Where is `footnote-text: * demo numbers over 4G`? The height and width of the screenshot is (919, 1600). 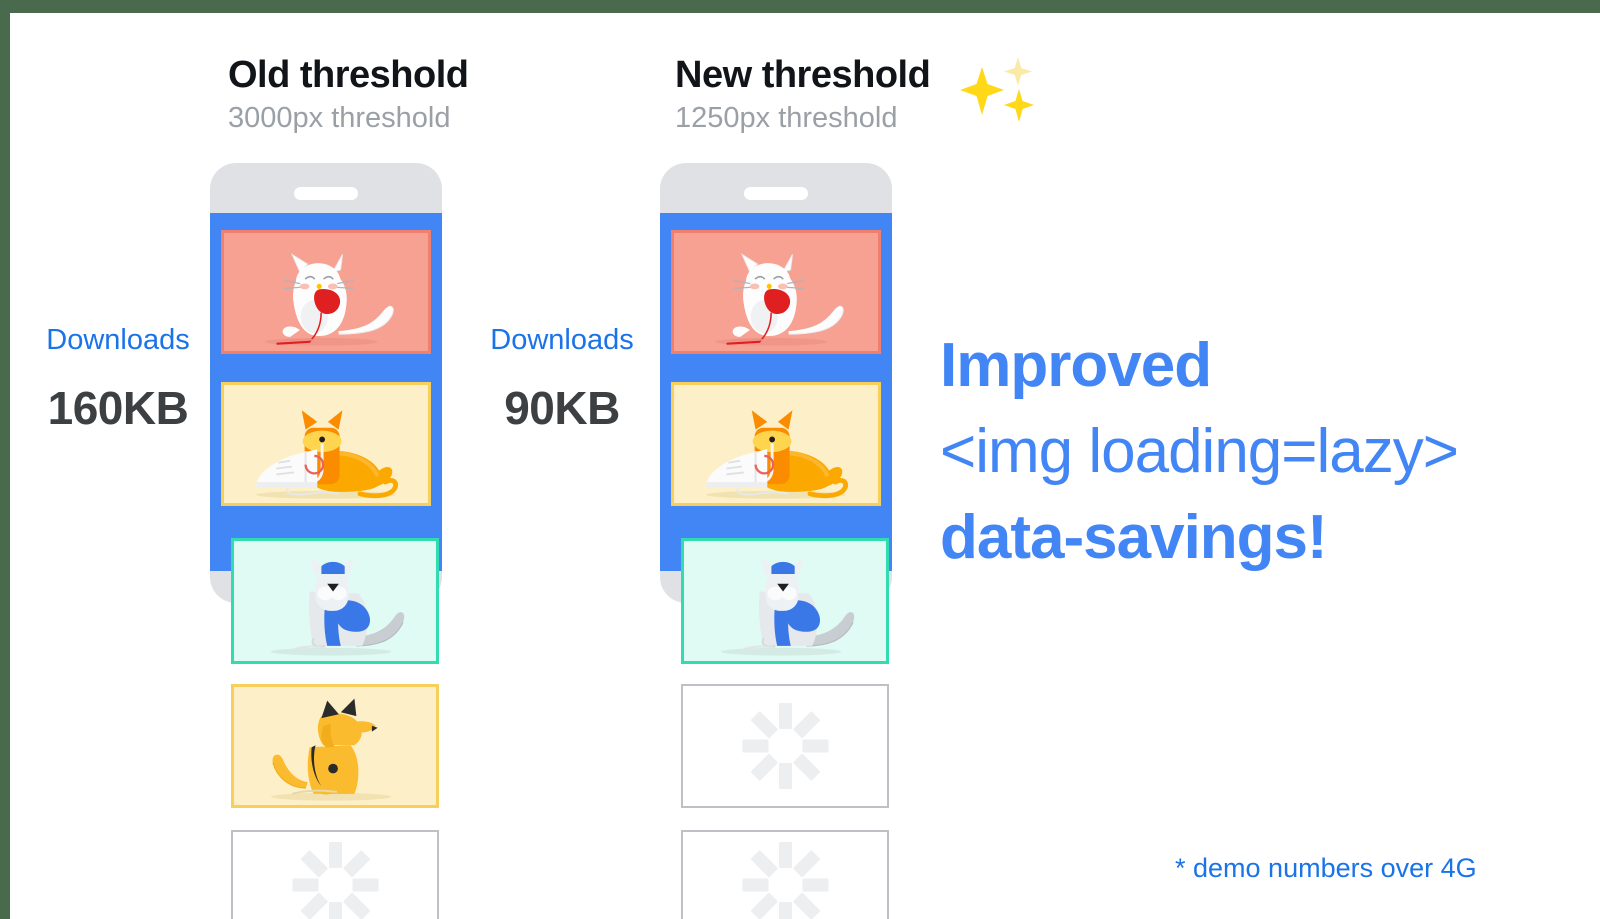 footnote-text: * demo numbers over 4G is located at coordinates (1326, 868).